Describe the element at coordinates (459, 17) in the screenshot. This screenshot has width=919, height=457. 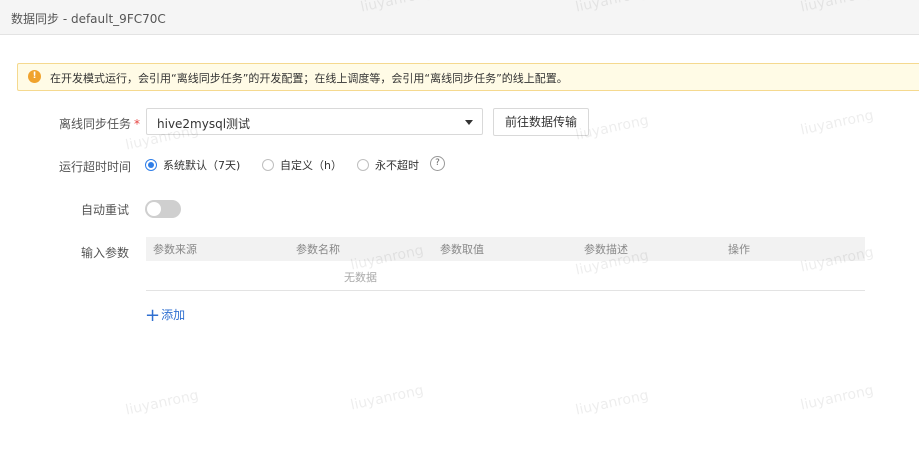
I see `title-bar: 数据同步 - default_9FC70C` at that location.